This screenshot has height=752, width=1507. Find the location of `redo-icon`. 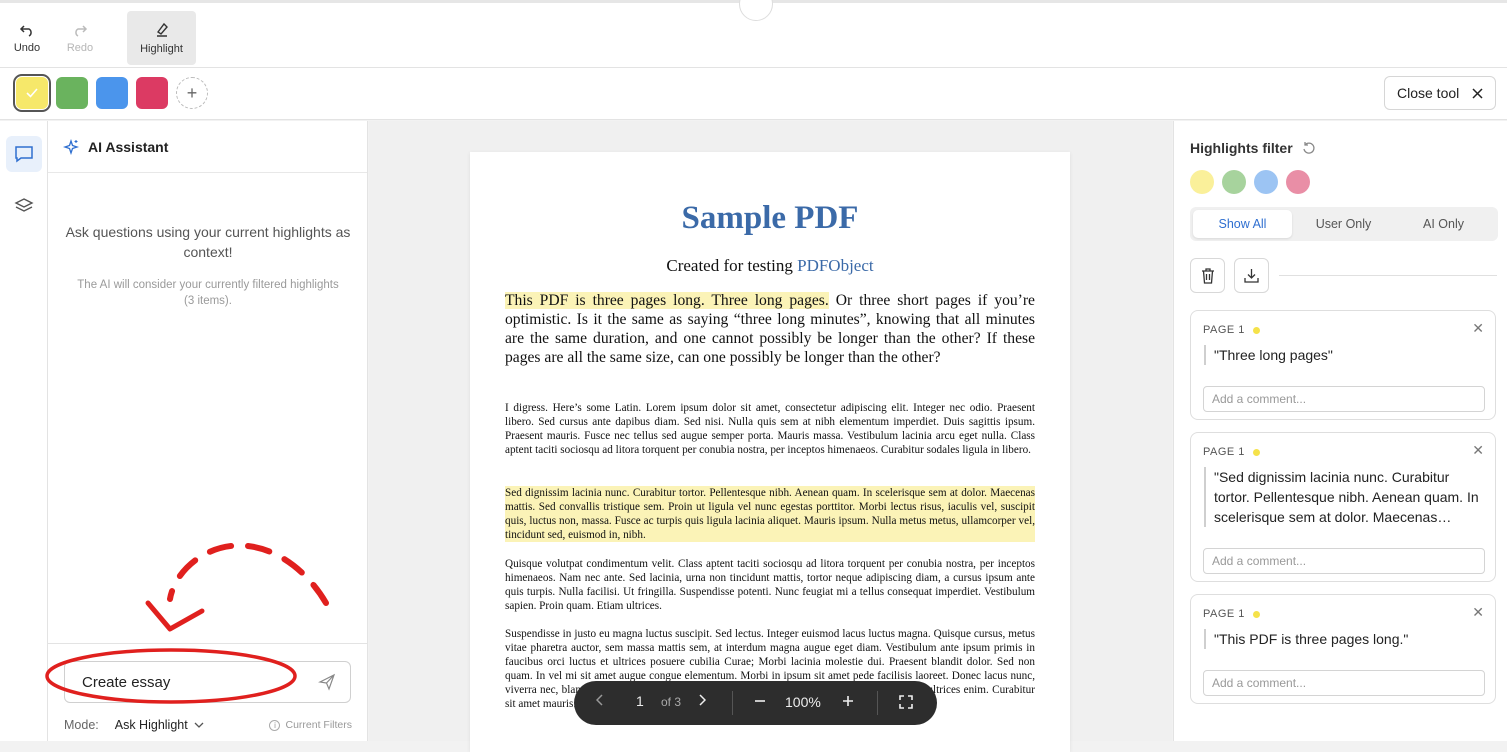

redo-icon is located at coordinates (81, 30).